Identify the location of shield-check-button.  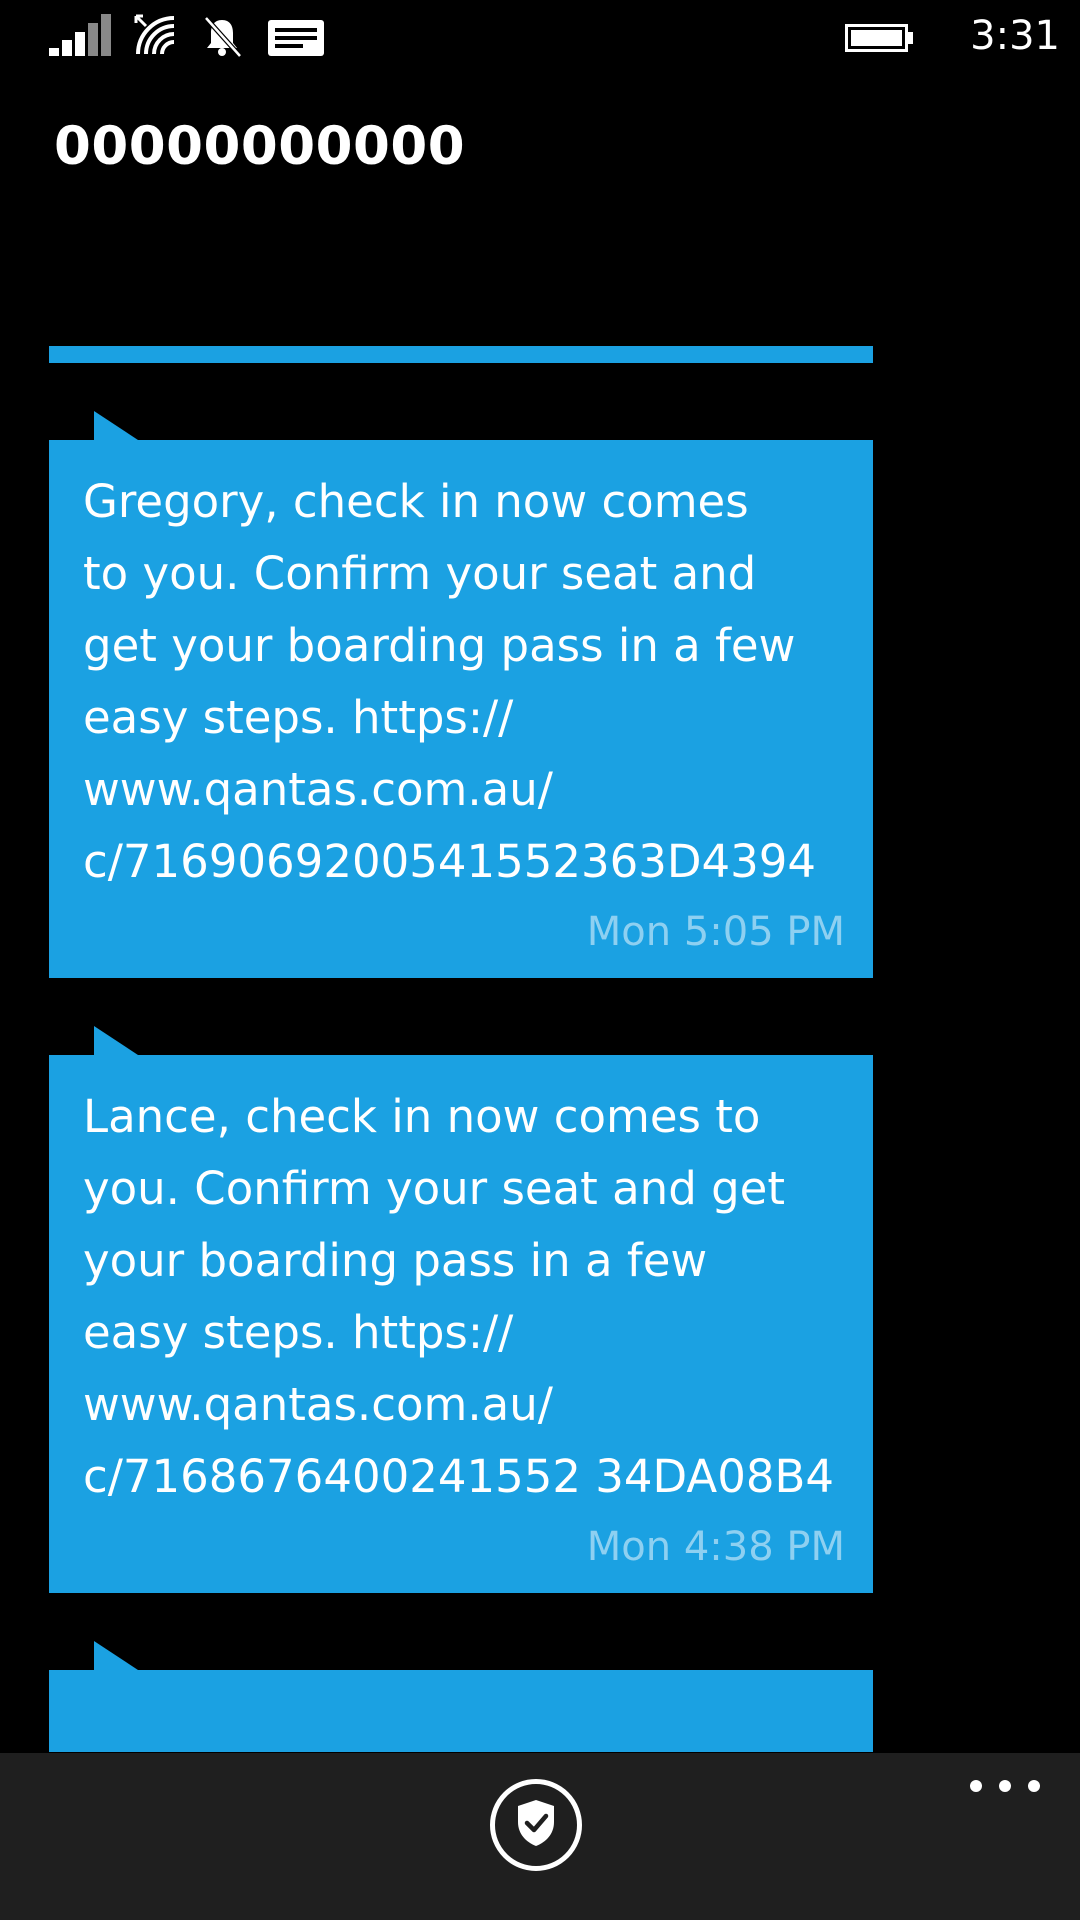
(536, 1825).